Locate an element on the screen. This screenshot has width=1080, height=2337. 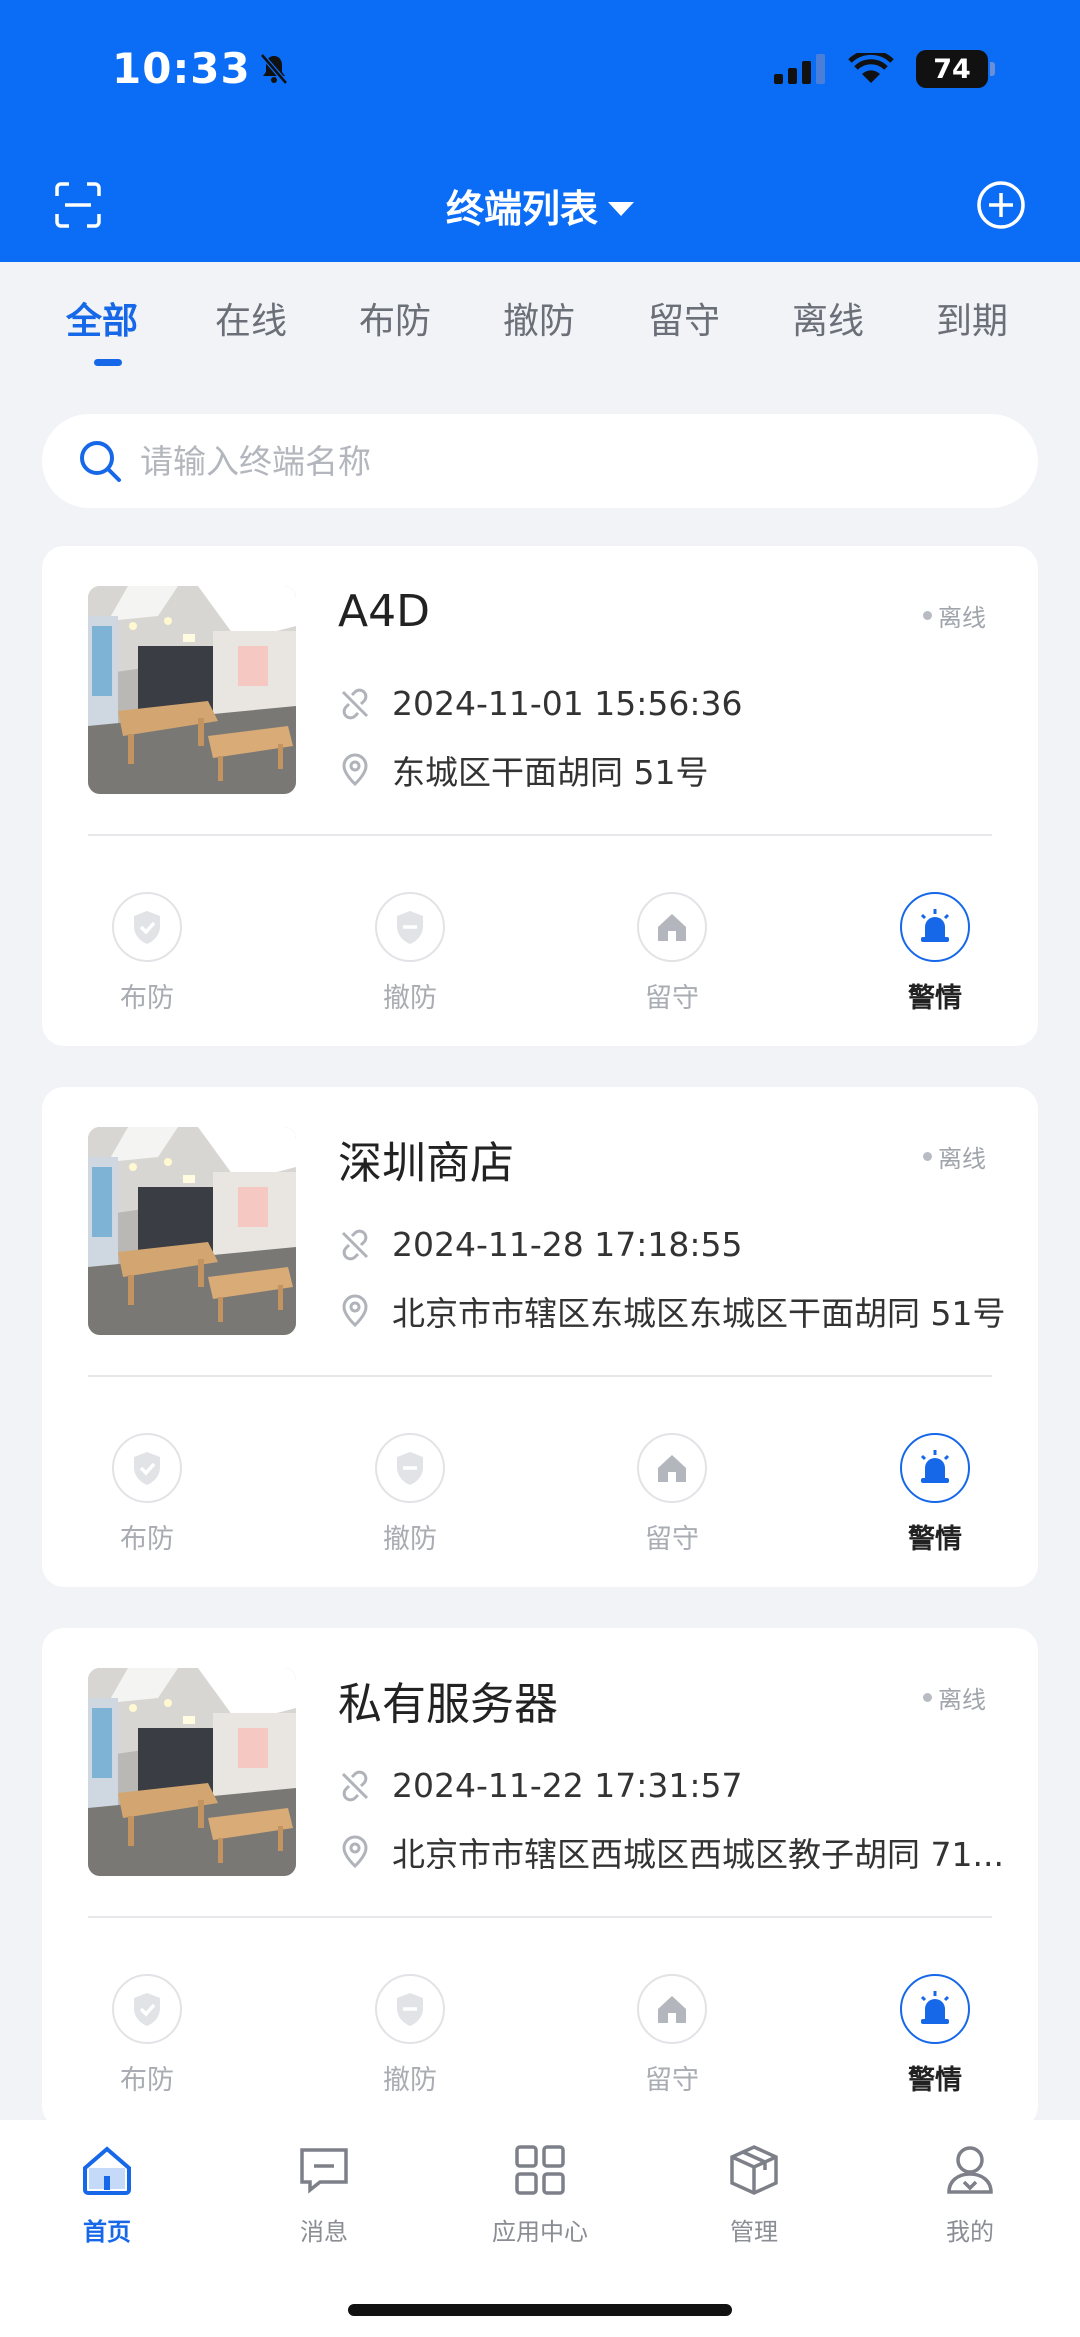
nav-app-center: 应用中心 is located at coordinates (540, 2194).